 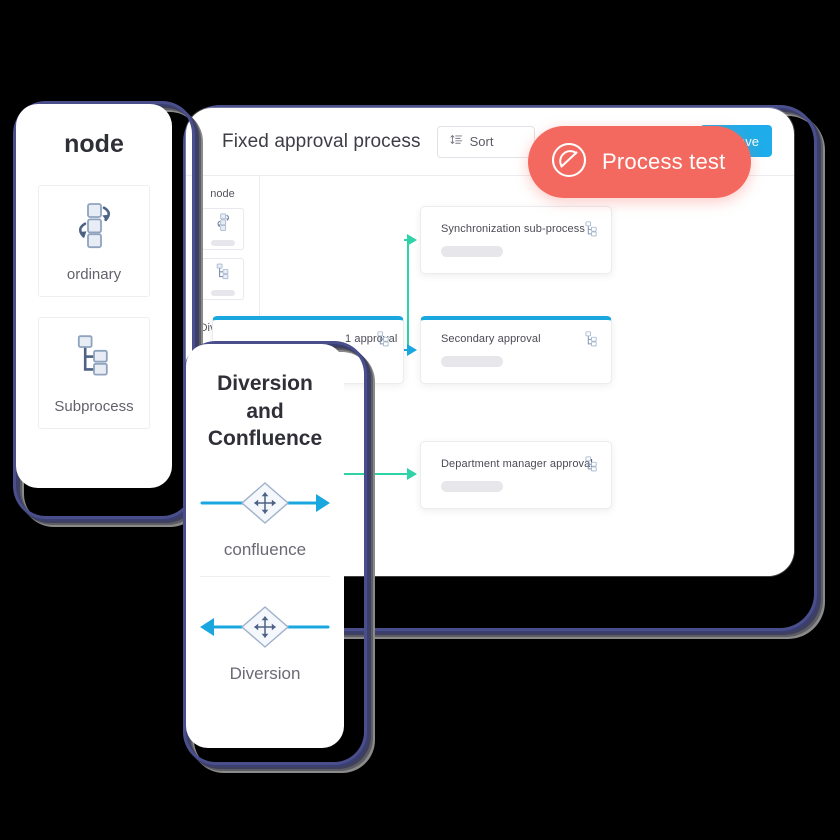 What do you see at coordinates (412, 240) in the screenshot?
I see `arrowhead-sync` at bounding box center [412, 240].